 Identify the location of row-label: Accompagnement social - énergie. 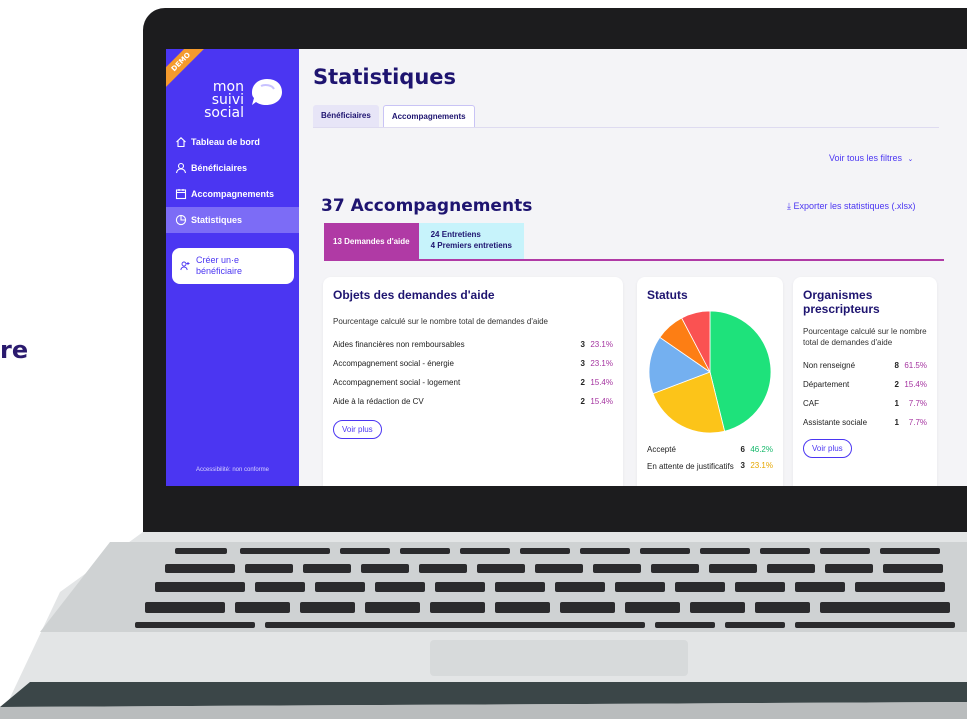
(393, 363).